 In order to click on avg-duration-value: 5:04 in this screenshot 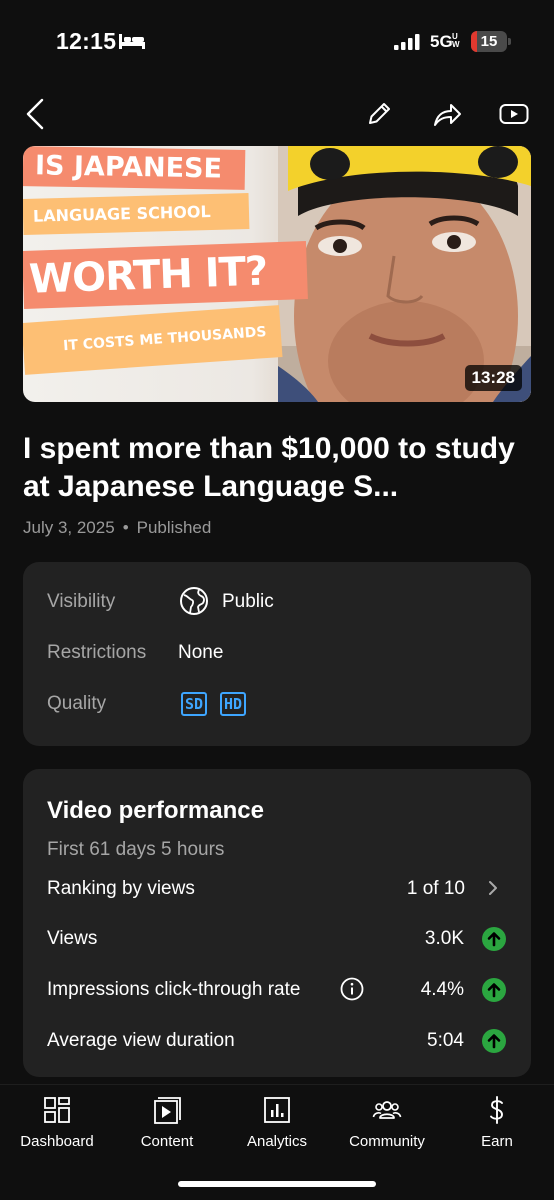, I will do `click(445, 1040)`.